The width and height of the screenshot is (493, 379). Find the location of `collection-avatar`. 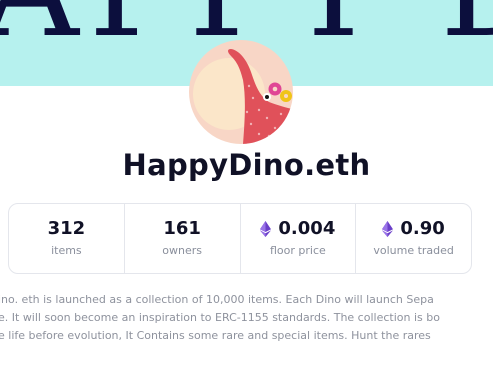

collection-avatar is located at coordinates (241, 92).